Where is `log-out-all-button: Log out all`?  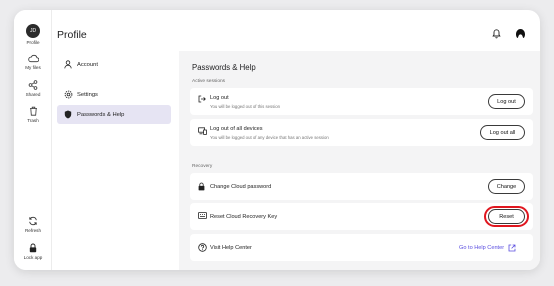
log-out-all-button: Log out all is located at coordinates (502, 132).